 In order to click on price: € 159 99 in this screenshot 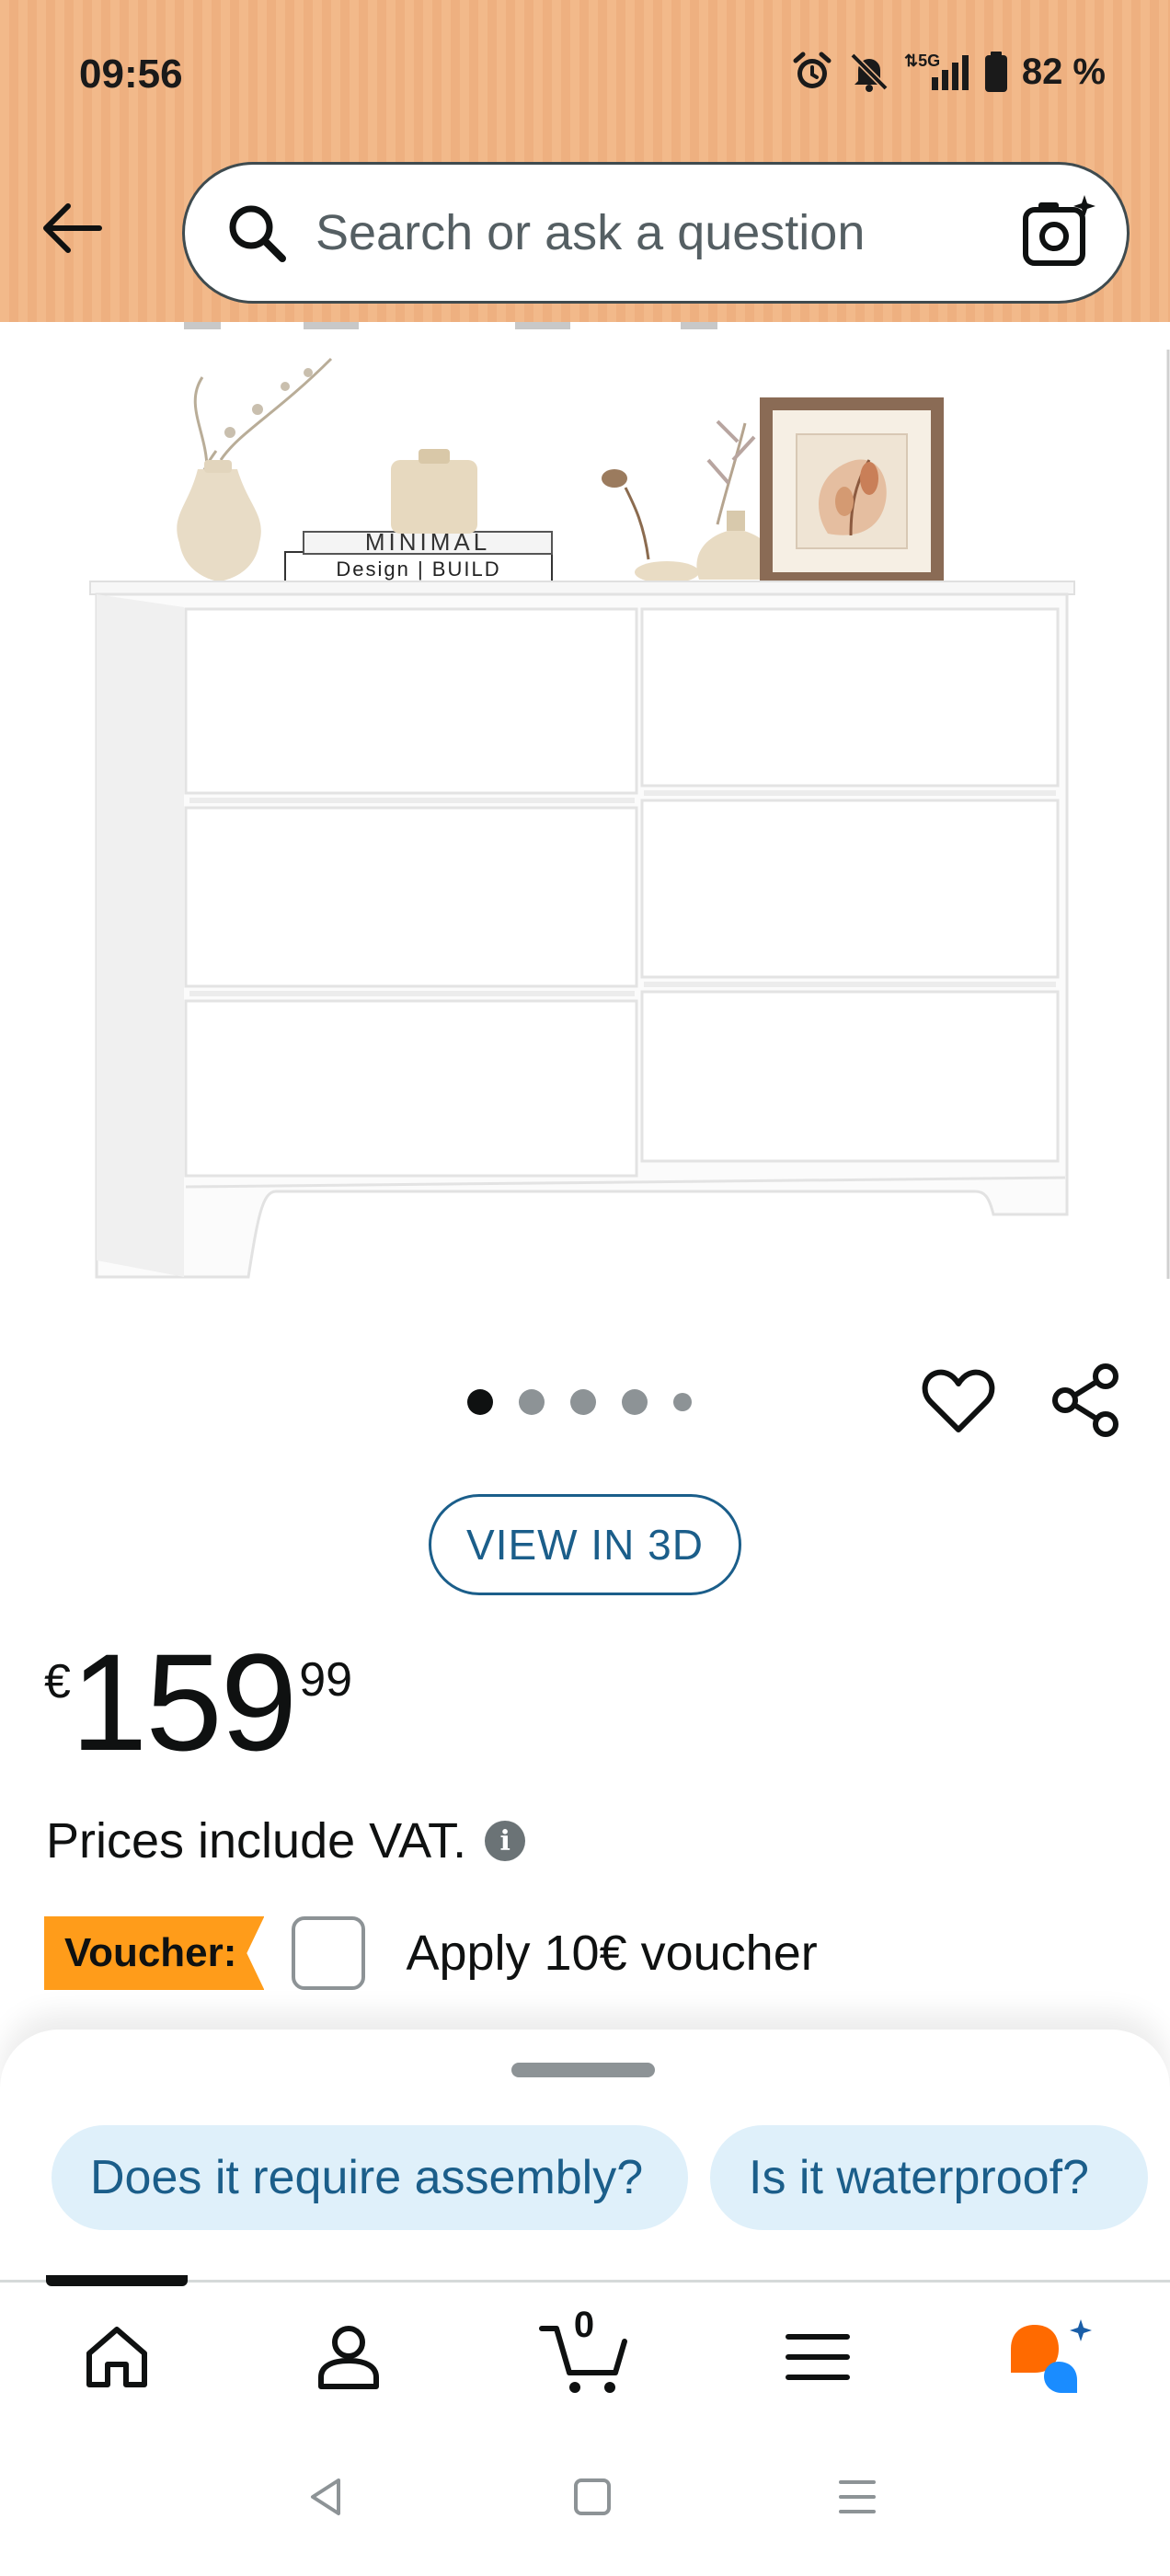, I will do `click(198, 1702)`.